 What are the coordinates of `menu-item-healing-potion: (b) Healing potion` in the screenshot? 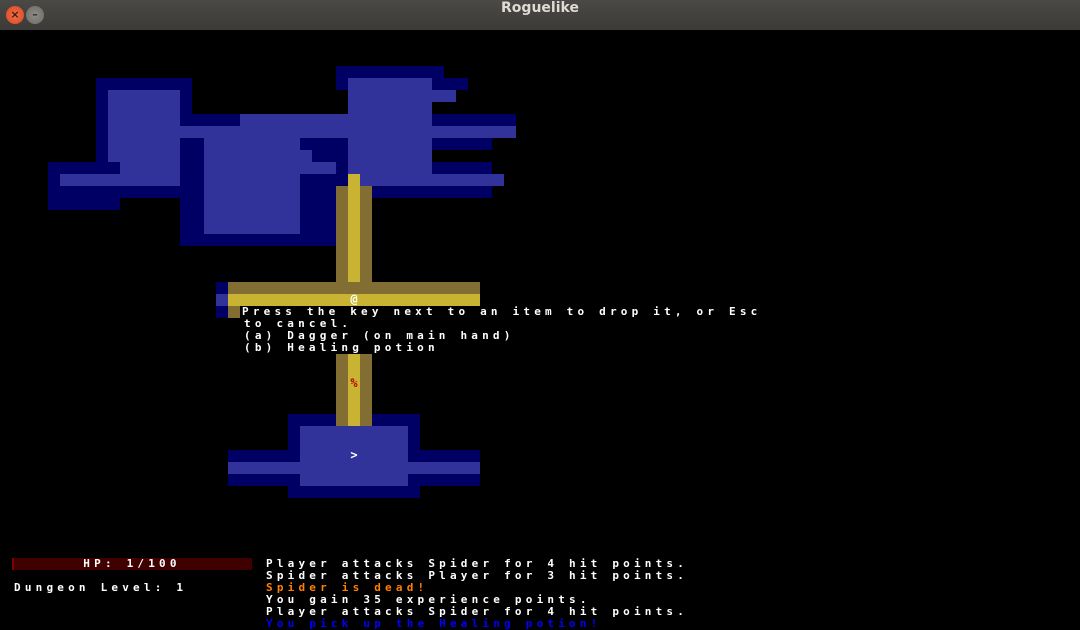 It's located at (341, 348).